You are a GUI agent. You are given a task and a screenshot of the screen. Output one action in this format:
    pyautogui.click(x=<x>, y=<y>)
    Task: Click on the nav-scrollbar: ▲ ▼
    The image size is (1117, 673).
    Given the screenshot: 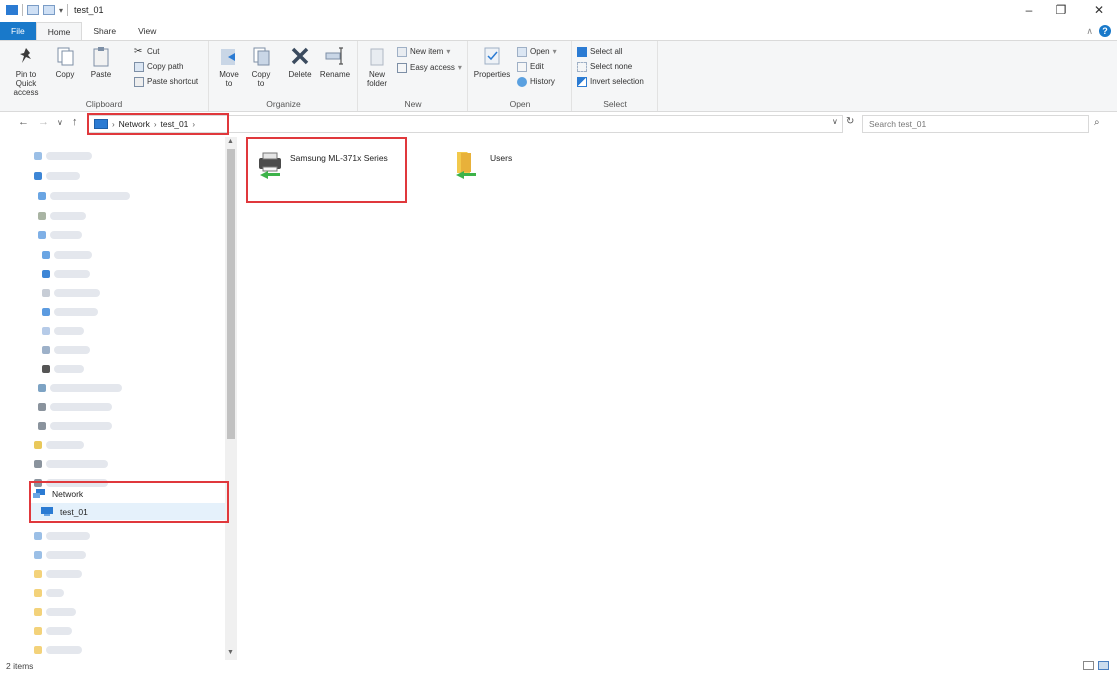 What is the action you would take?
    pyautogui.click(x=231, y=398)
    